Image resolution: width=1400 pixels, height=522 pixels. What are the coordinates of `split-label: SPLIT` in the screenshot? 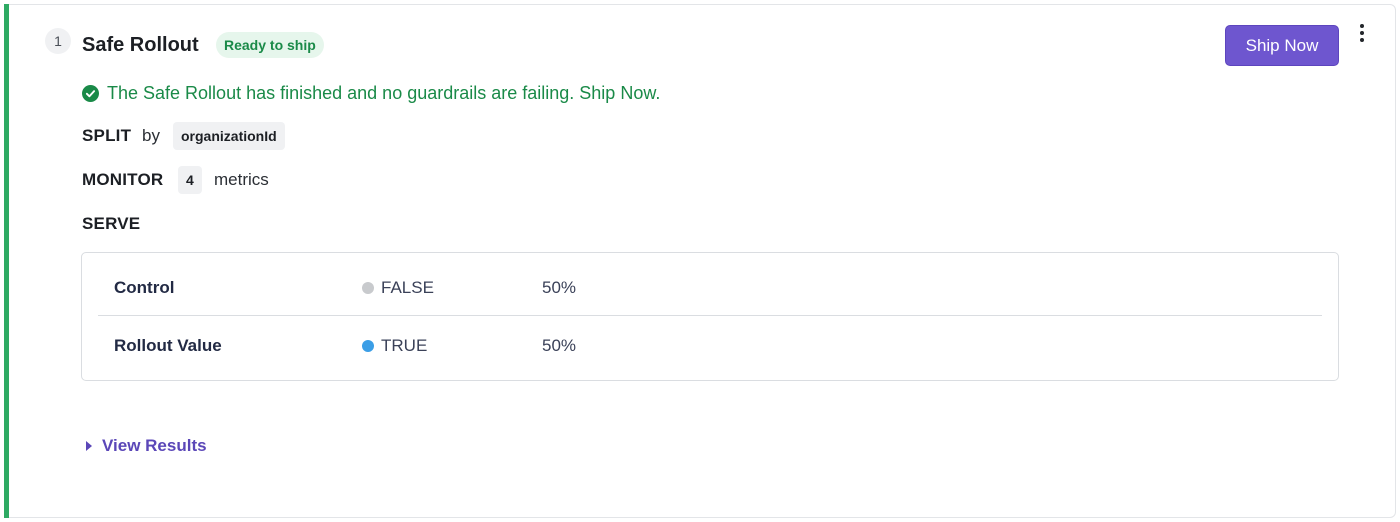 It's located at (107, 135).